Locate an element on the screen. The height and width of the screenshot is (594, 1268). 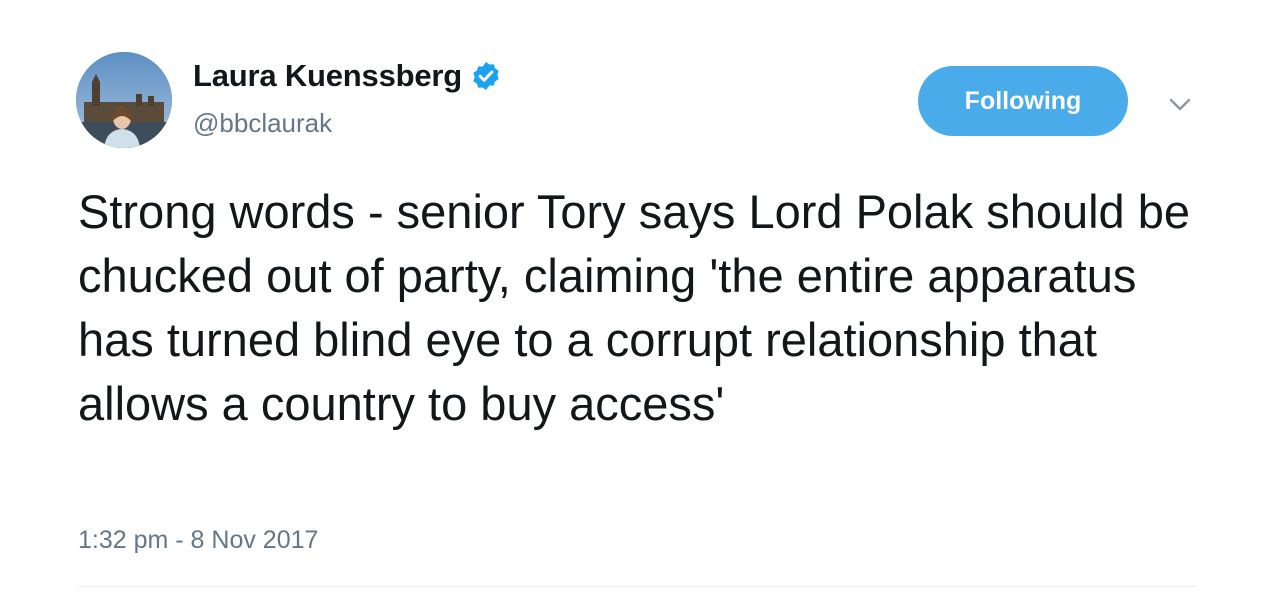
chevron-down-icon is located at coordinates (1180, 104).